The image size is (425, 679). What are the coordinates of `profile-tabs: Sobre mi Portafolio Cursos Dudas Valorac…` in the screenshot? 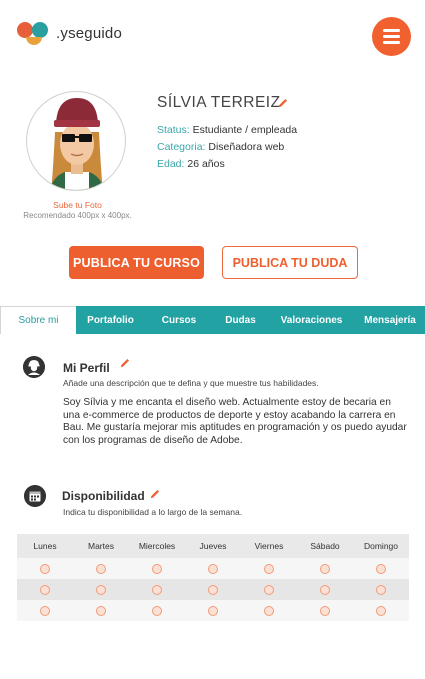 It's located at (212, 320).